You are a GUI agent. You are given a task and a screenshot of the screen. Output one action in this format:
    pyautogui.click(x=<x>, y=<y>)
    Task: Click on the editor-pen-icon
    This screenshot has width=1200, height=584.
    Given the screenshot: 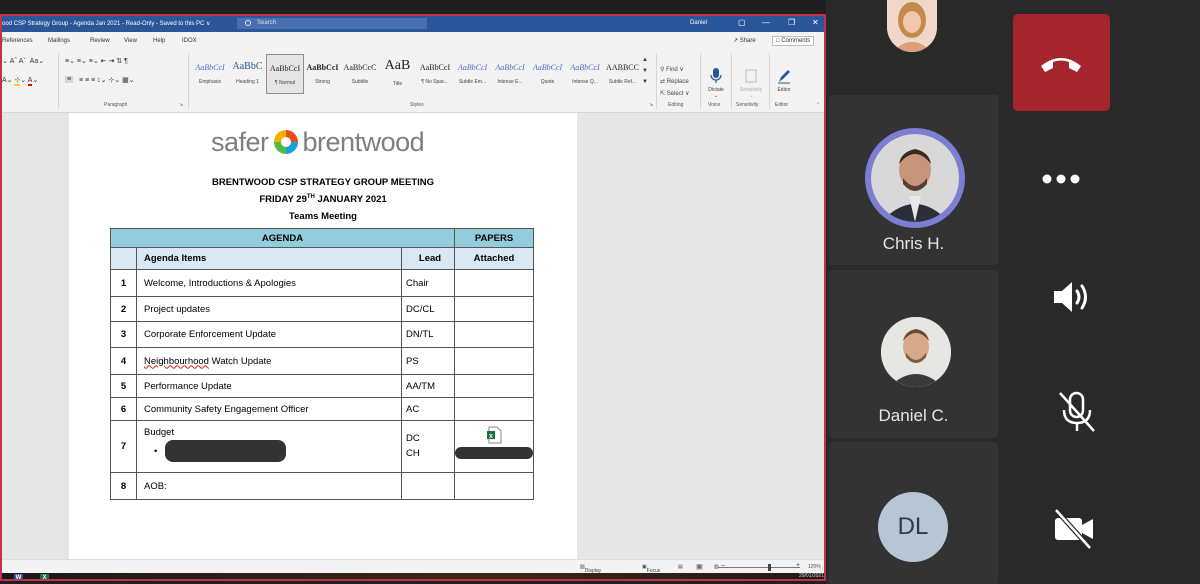 What is the action you would take?
    pyautogui.click(x=784, y=77)
    